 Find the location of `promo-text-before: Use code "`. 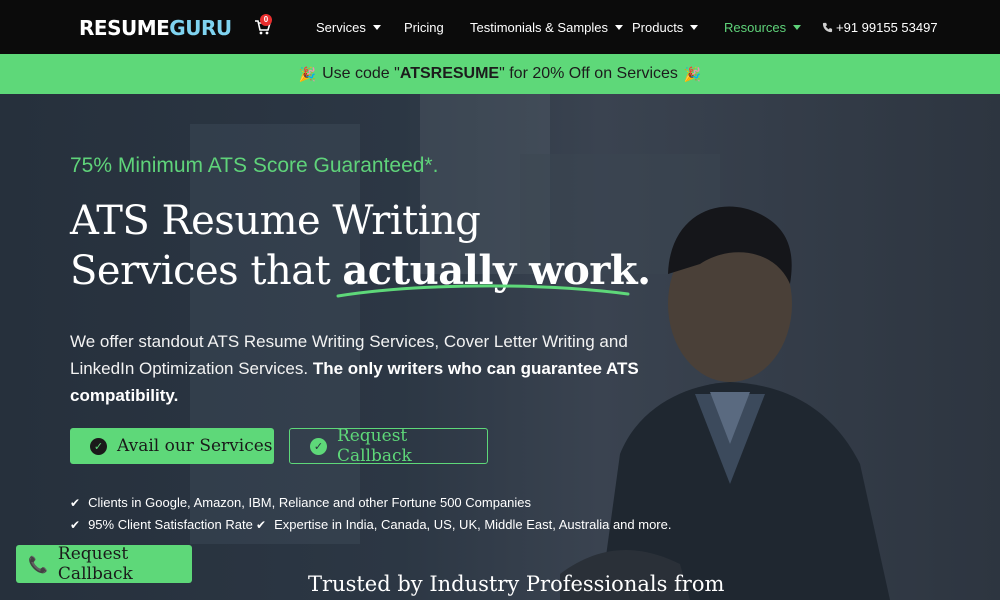

promo-text-before: Use code " is located at coordinates (361, 73).